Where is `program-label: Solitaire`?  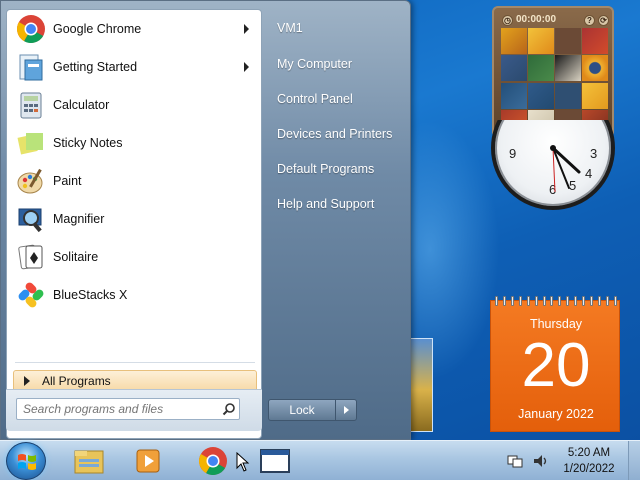
program-label: Solitaire is located at coordinates (76, 257).